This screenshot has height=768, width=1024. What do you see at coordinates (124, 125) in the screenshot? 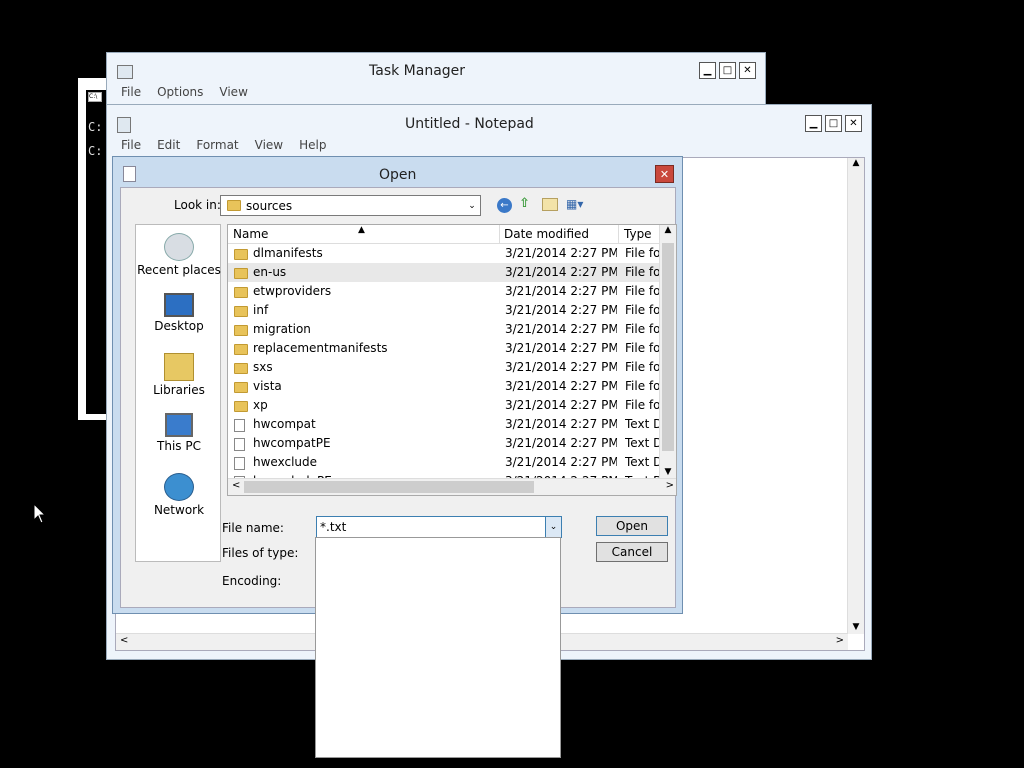
I see `notepad-icon` at bounding box center [124, 125].